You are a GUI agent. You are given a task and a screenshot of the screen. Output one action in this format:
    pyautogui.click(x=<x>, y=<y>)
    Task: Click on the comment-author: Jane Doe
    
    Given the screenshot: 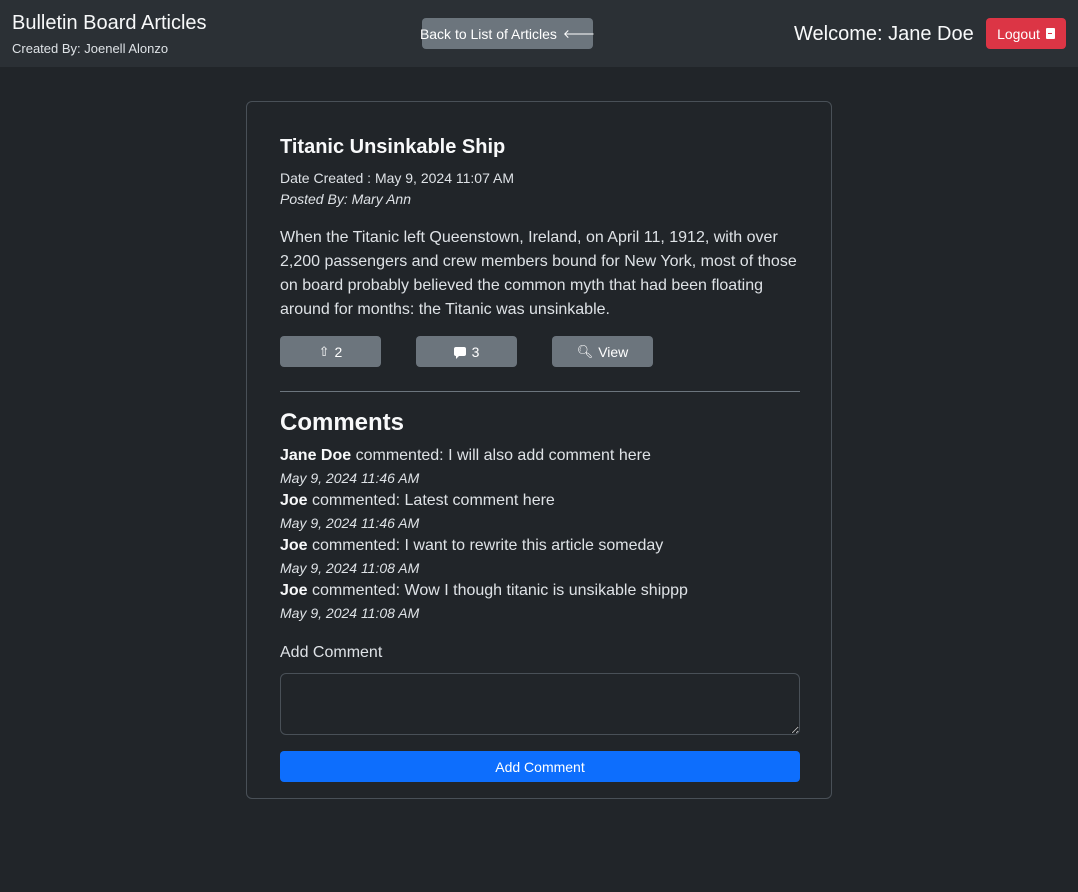 What is the action you would take?
    pyautogui.click(x=316, y=455)
    